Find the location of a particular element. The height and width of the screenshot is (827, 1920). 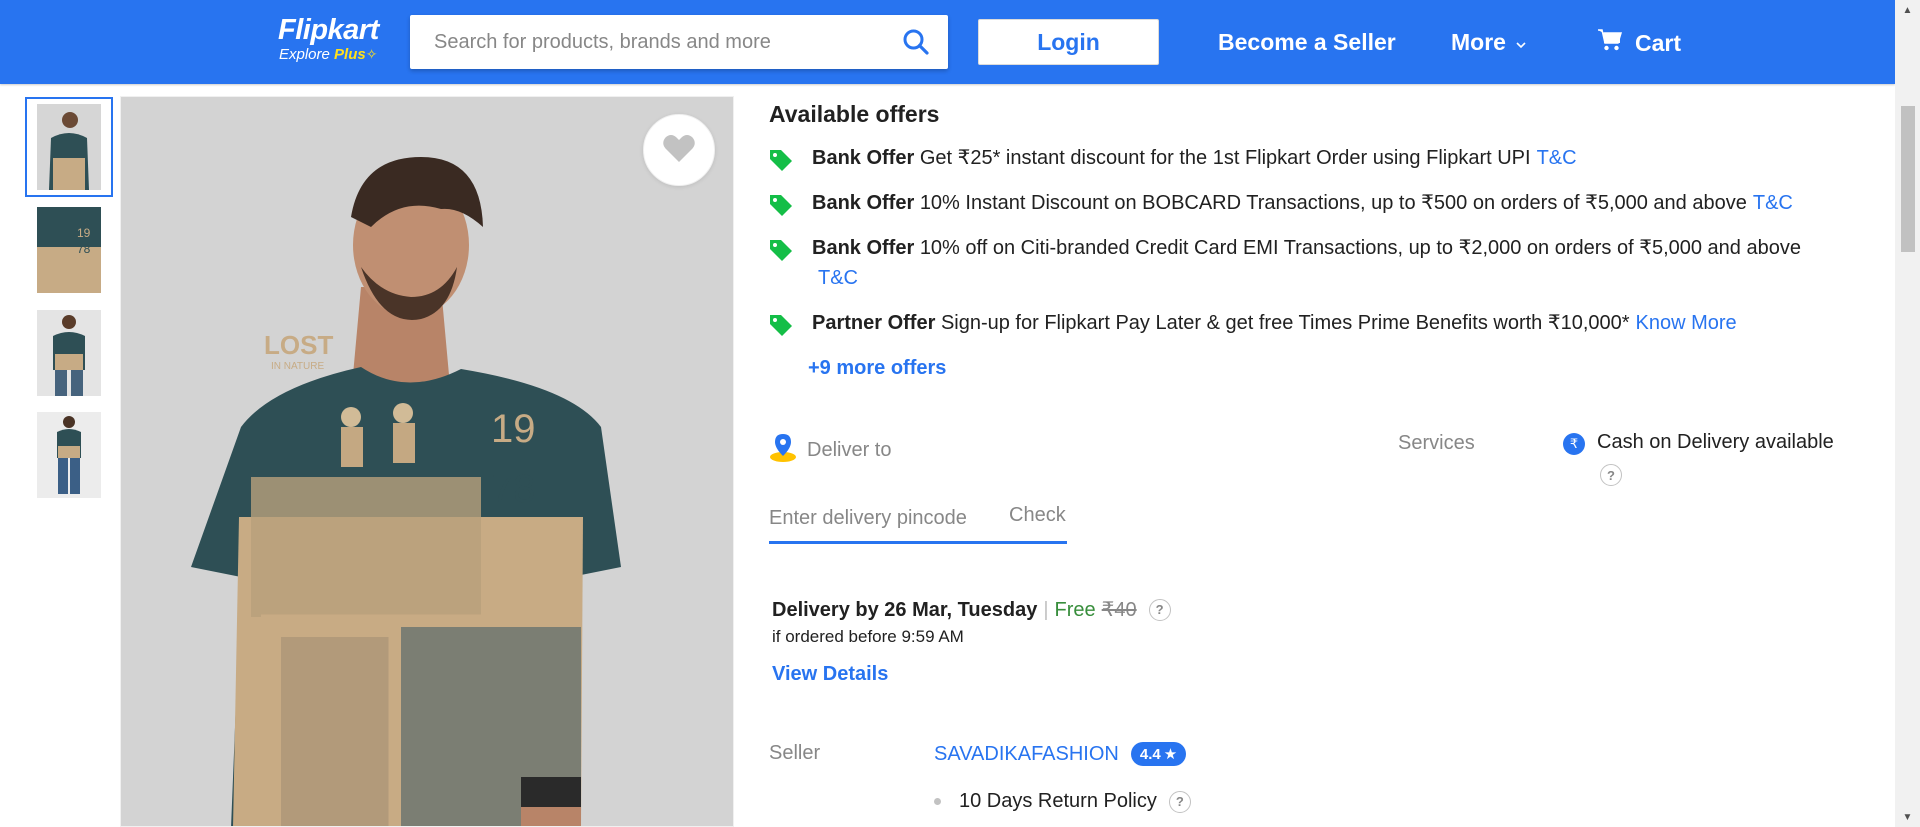

delivery-date-text: Delivery by 26 Mar, Tuesday is located at coordinates (905, 610).